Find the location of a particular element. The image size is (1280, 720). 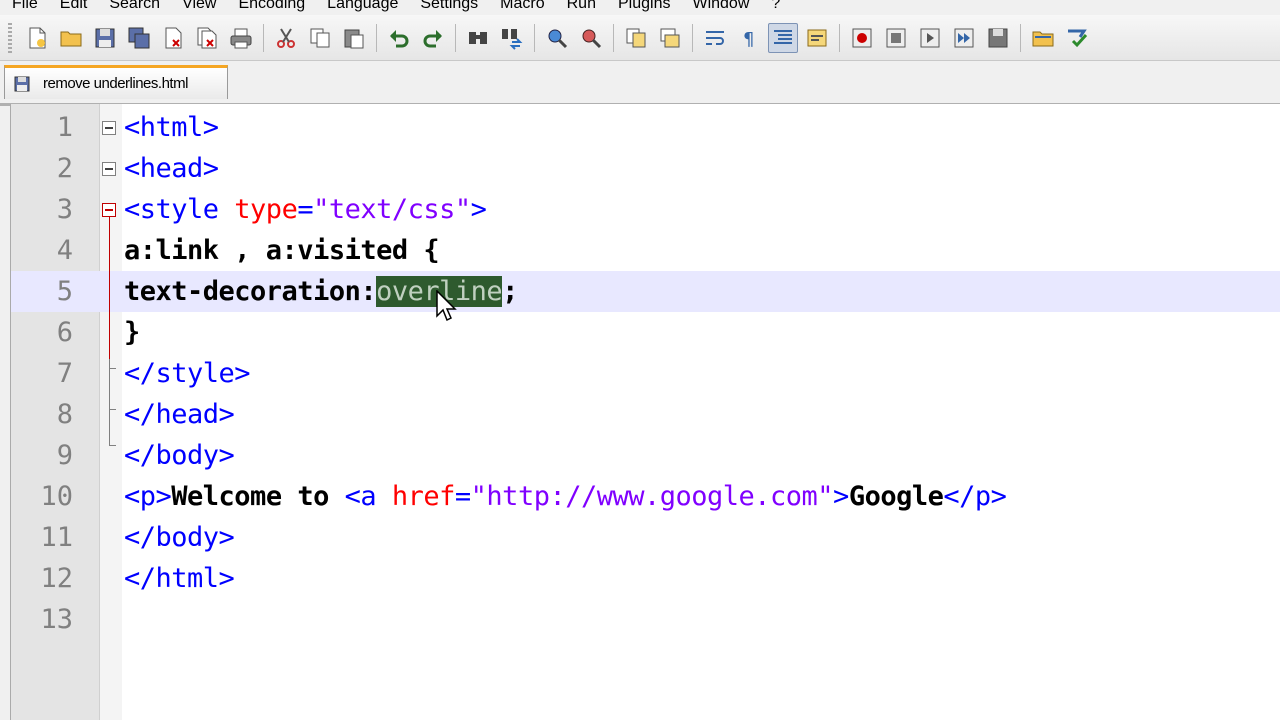

zoom-in-icon is located at coordinates (557, 38).